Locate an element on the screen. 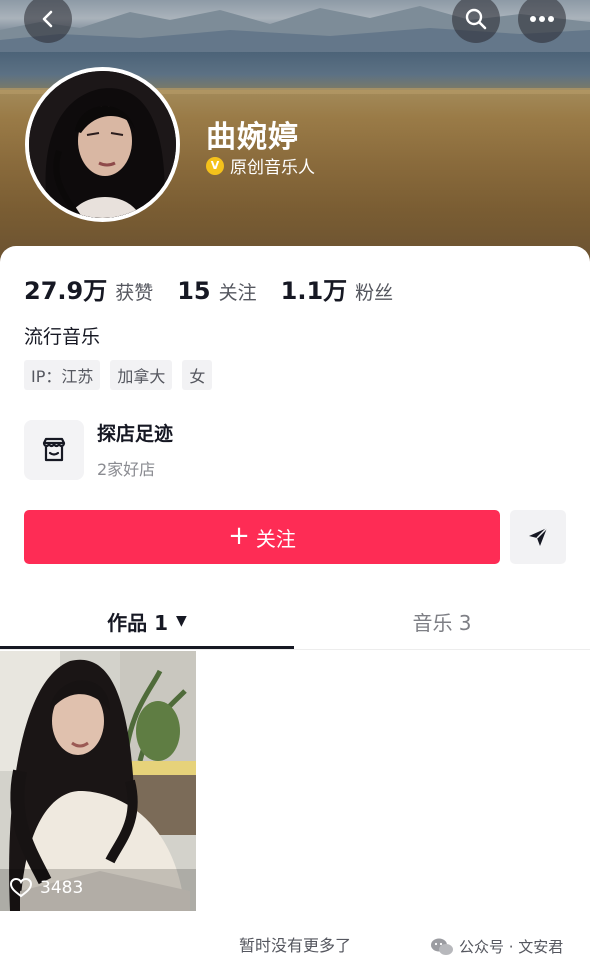 The image size is (590, 971). video-frame-image is located at coordinates (98, 781).